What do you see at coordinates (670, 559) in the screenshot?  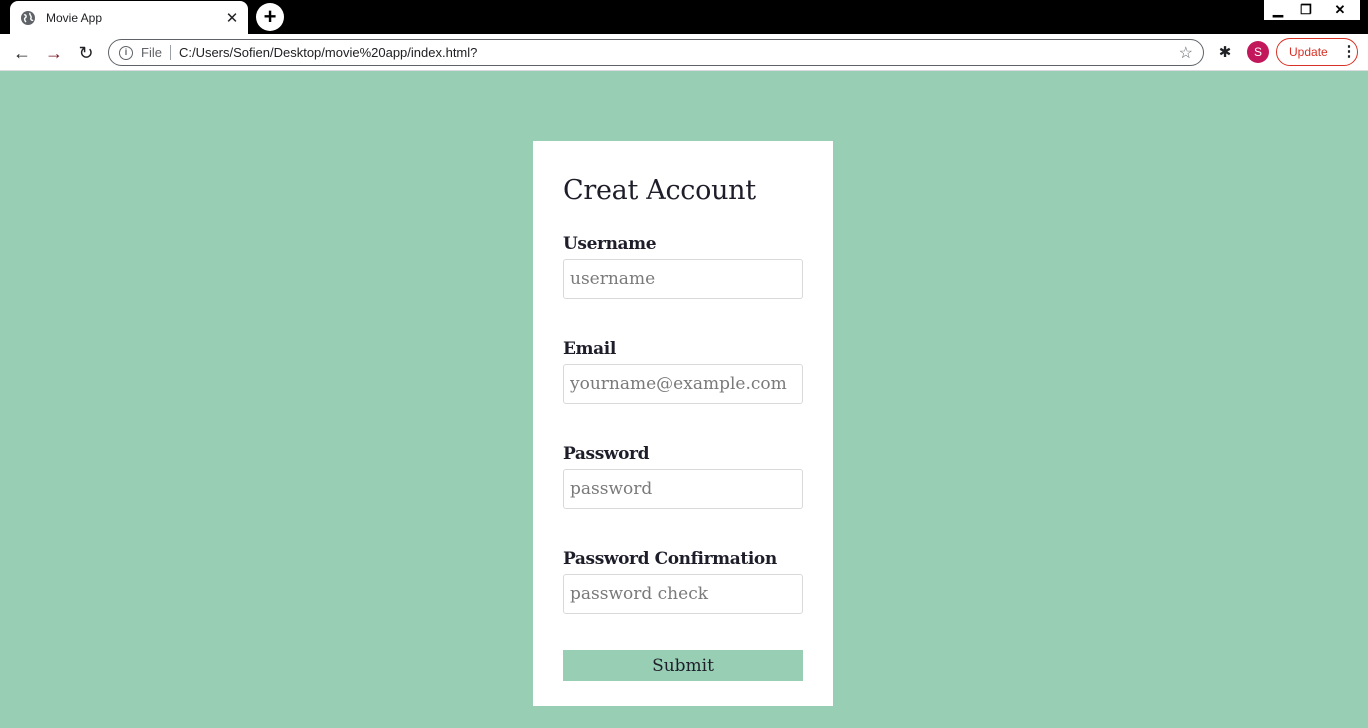 I see `password-confirmation-label: Password Confirmation` at bounding box center [670, 559].